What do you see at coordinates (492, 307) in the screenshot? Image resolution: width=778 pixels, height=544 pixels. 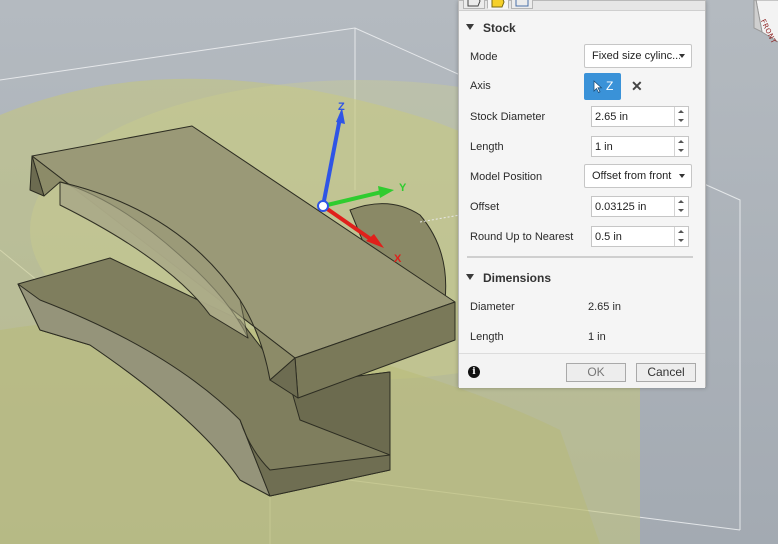 I see `diameter-label: Diameter` at bounding box center [492, 307].